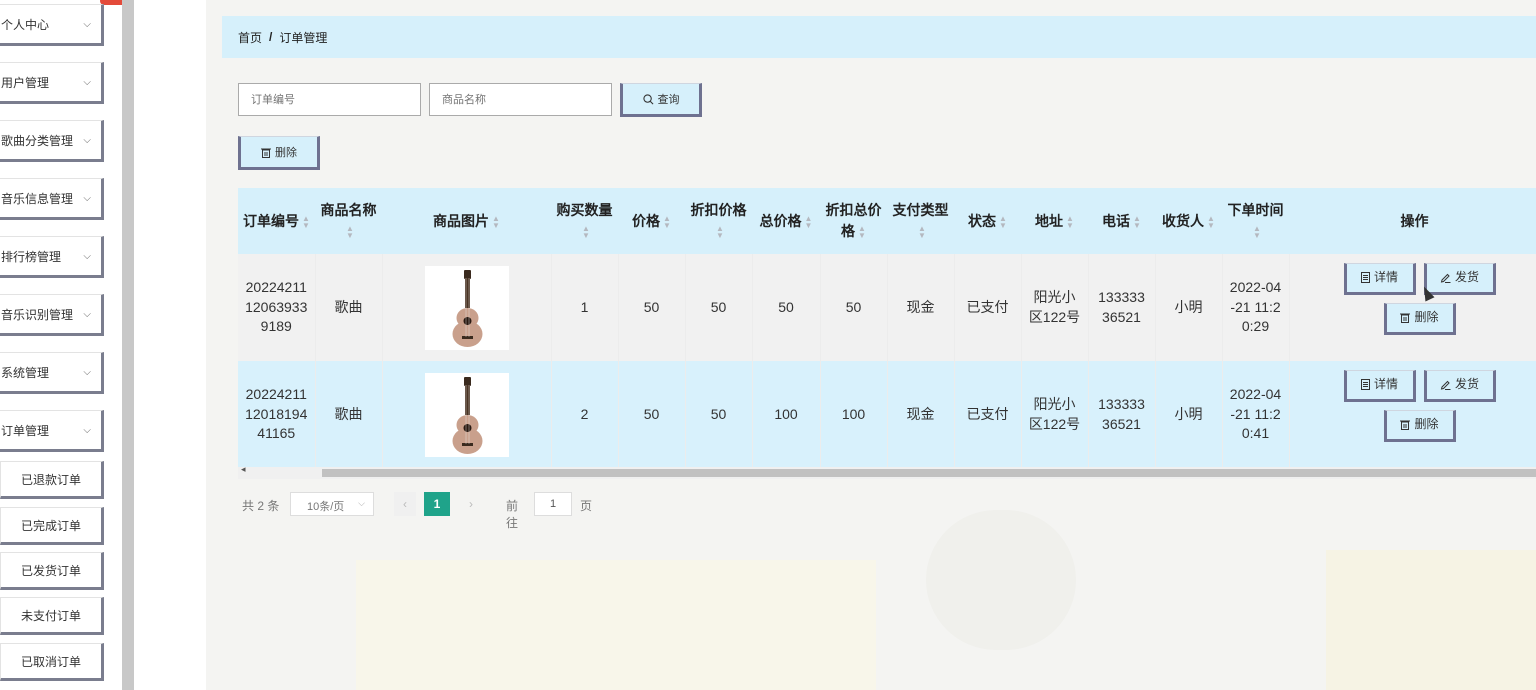 Image resolution: width=1536 pixels, height=690 pixels. I want to click on cell-order-no: 202242111201819441165, so click(277, 414).